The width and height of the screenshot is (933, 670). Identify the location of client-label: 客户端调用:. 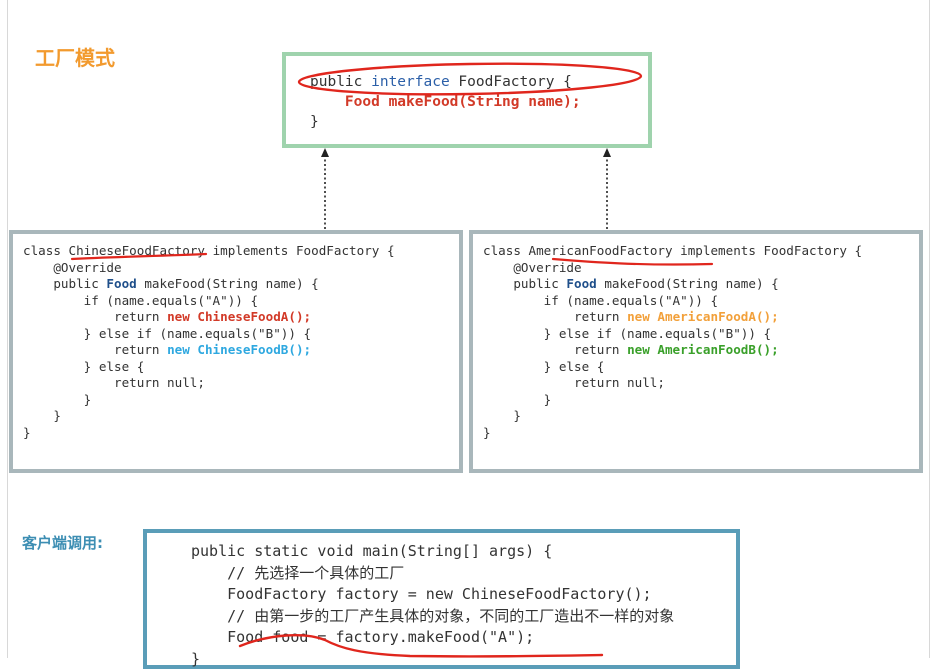
(62, 542).